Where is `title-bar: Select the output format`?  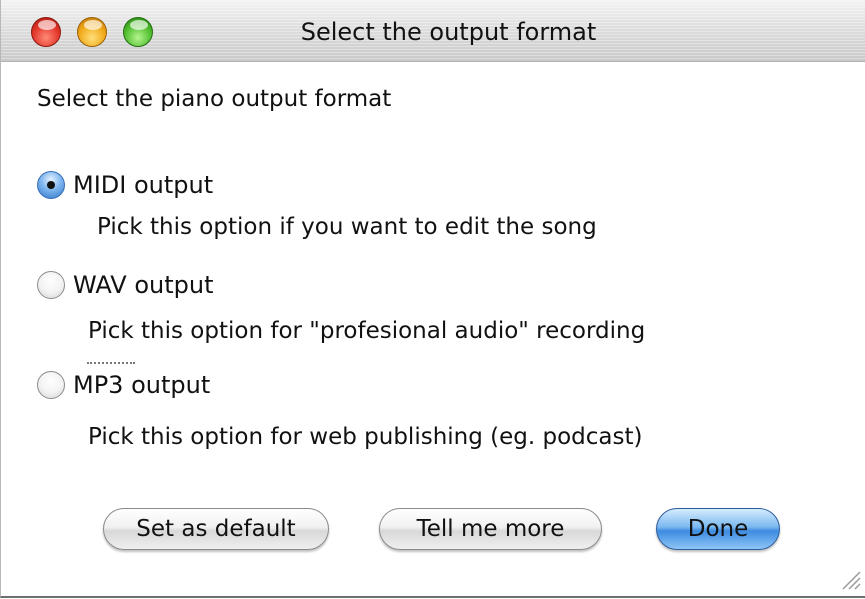 title-bar: Select the output format is located at coordinates (433, 31).